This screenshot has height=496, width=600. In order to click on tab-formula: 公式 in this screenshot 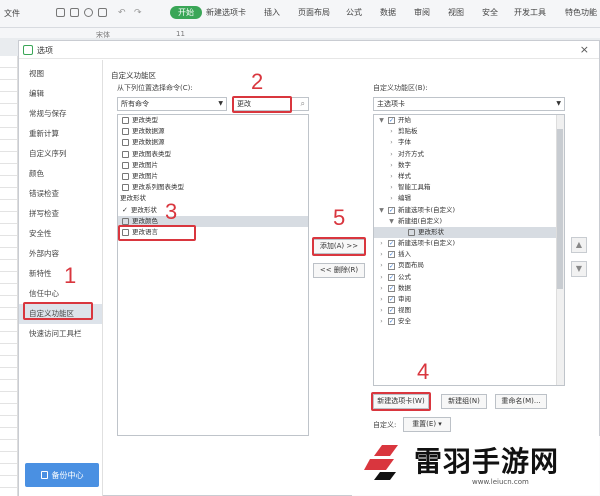, I will do `click(354, 12)`.